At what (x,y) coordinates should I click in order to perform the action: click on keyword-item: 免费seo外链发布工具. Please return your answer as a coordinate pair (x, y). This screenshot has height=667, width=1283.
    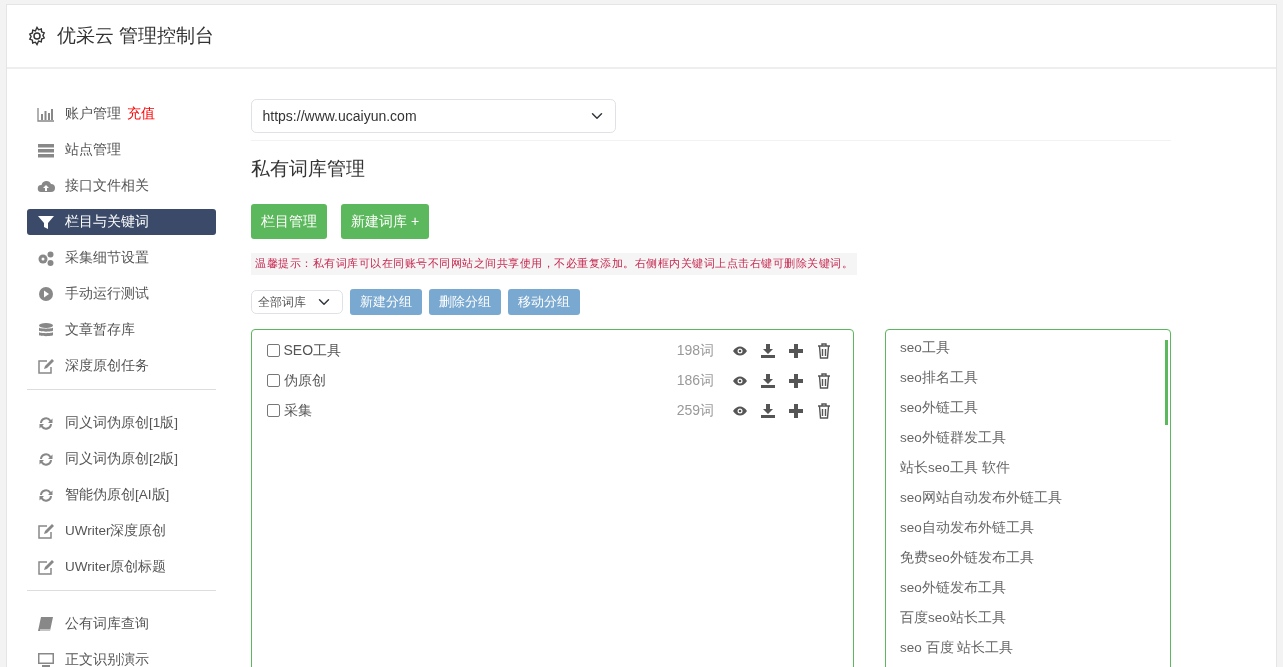
    Looking at the image, I should click on (1035, 558).